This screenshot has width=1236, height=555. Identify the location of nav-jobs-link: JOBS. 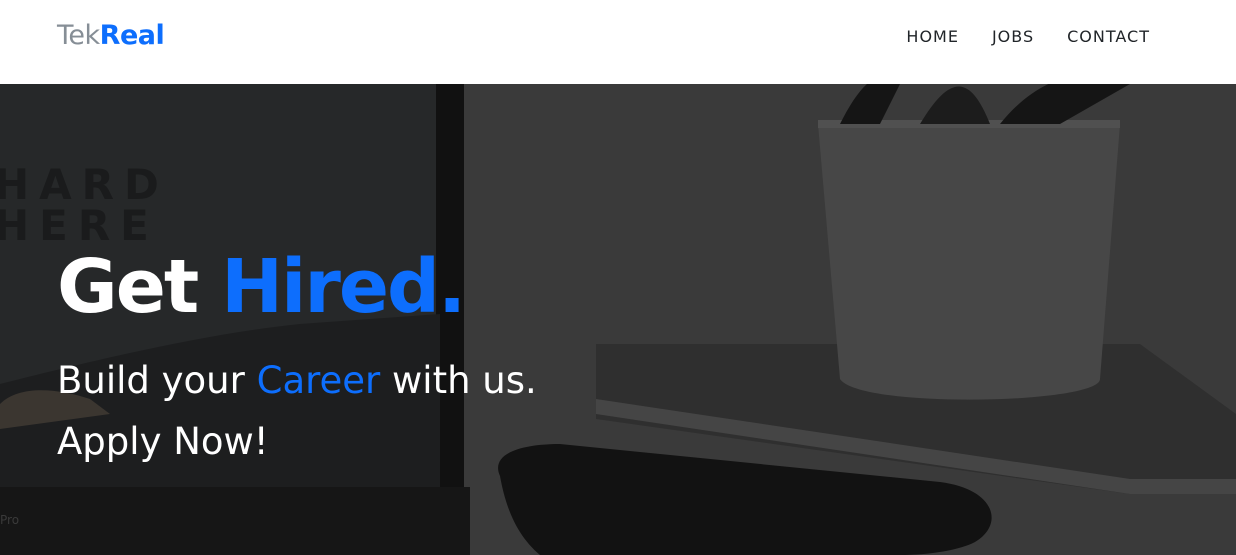
(1013, 37).